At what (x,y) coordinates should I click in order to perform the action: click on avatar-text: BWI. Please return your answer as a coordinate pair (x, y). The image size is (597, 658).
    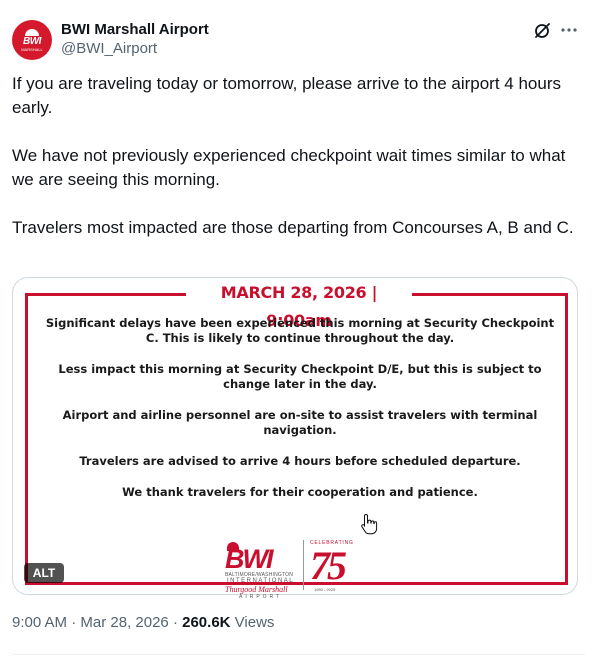
    Looking at the image, I should click on (32, 41).